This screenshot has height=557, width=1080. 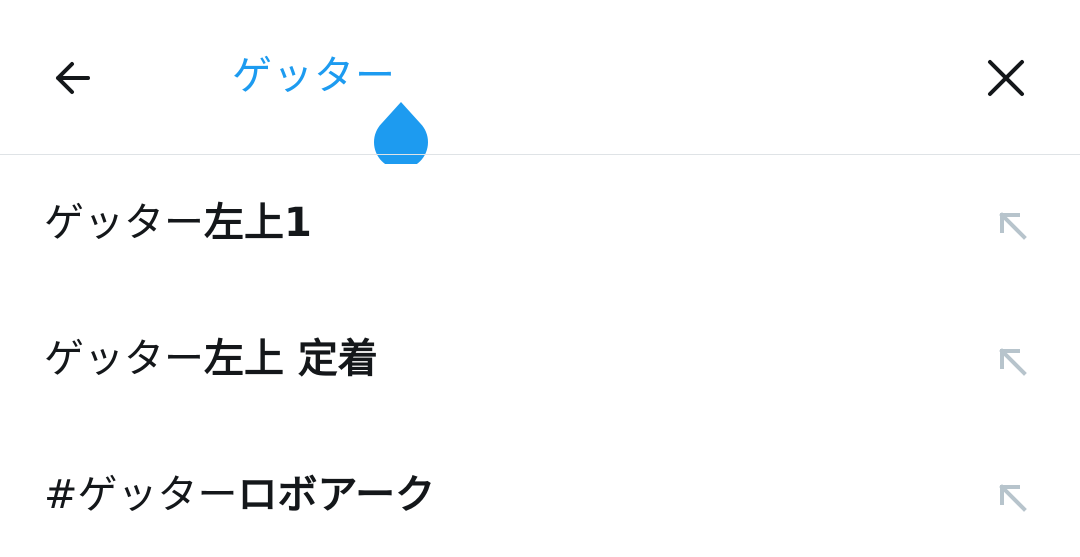 I want to click on search-query-text: ゲッター, so click(x=314, y=76).